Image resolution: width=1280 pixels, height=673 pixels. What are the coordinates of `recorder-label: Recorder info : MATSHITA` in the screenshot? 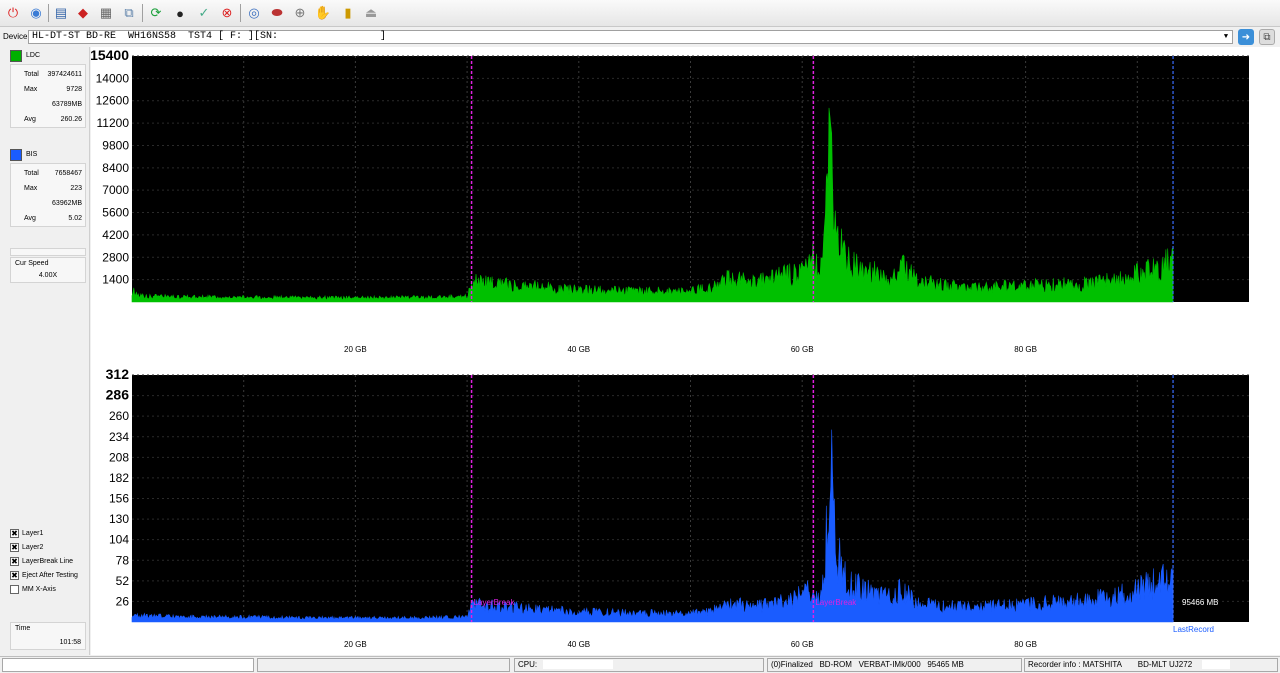 It's located at (1075, 664).